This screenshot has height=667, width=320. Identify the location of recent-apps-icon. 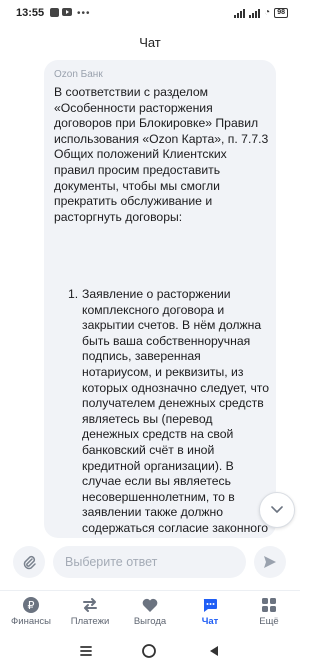
(86, 651).